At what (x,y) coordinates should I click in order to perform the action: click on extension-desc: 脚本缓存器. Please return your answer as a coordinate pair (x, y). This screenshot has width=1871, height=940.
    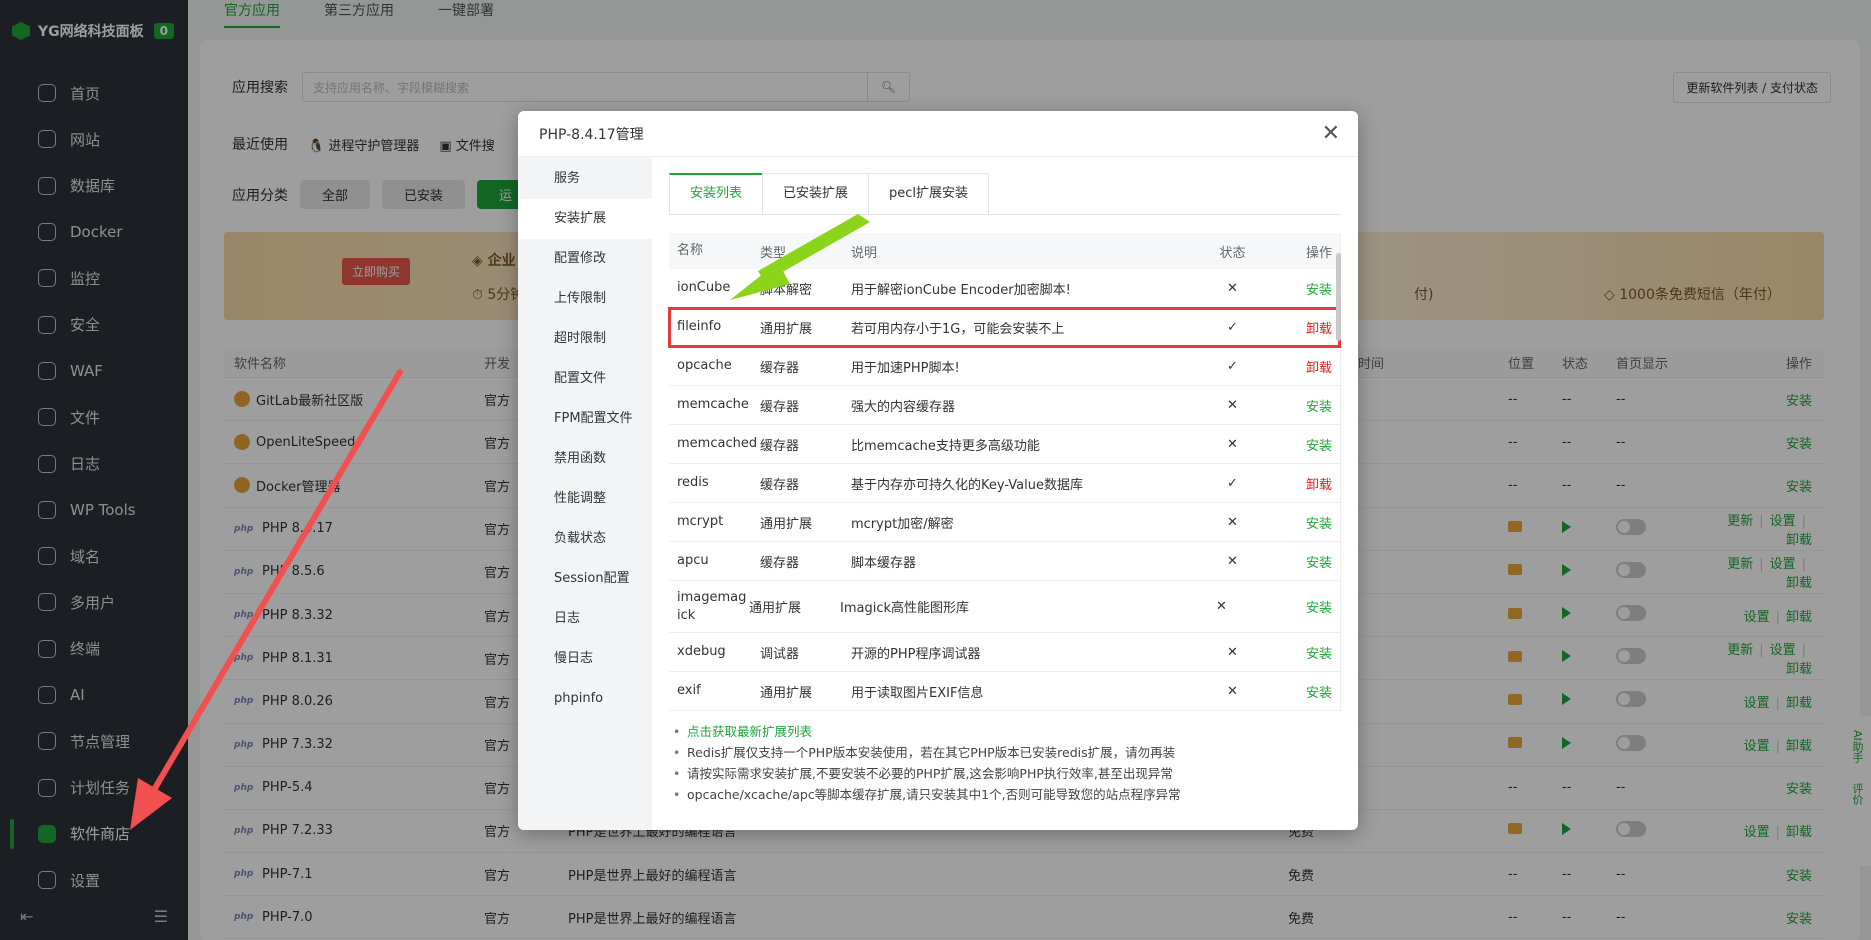
    Looking at the image, I should click on (884, 563).